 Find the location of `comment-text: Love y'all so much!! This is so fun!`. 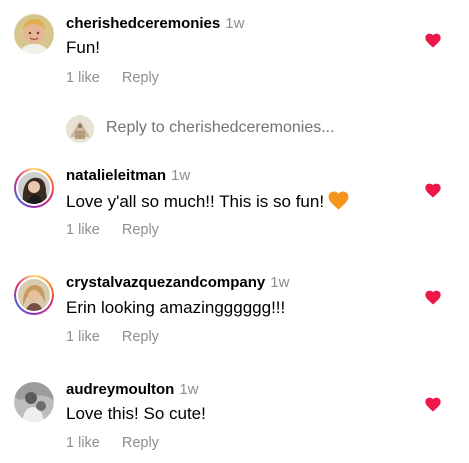

comment-text: Love y'all so much!! This is so fun! is located at coordinates (207, 201).